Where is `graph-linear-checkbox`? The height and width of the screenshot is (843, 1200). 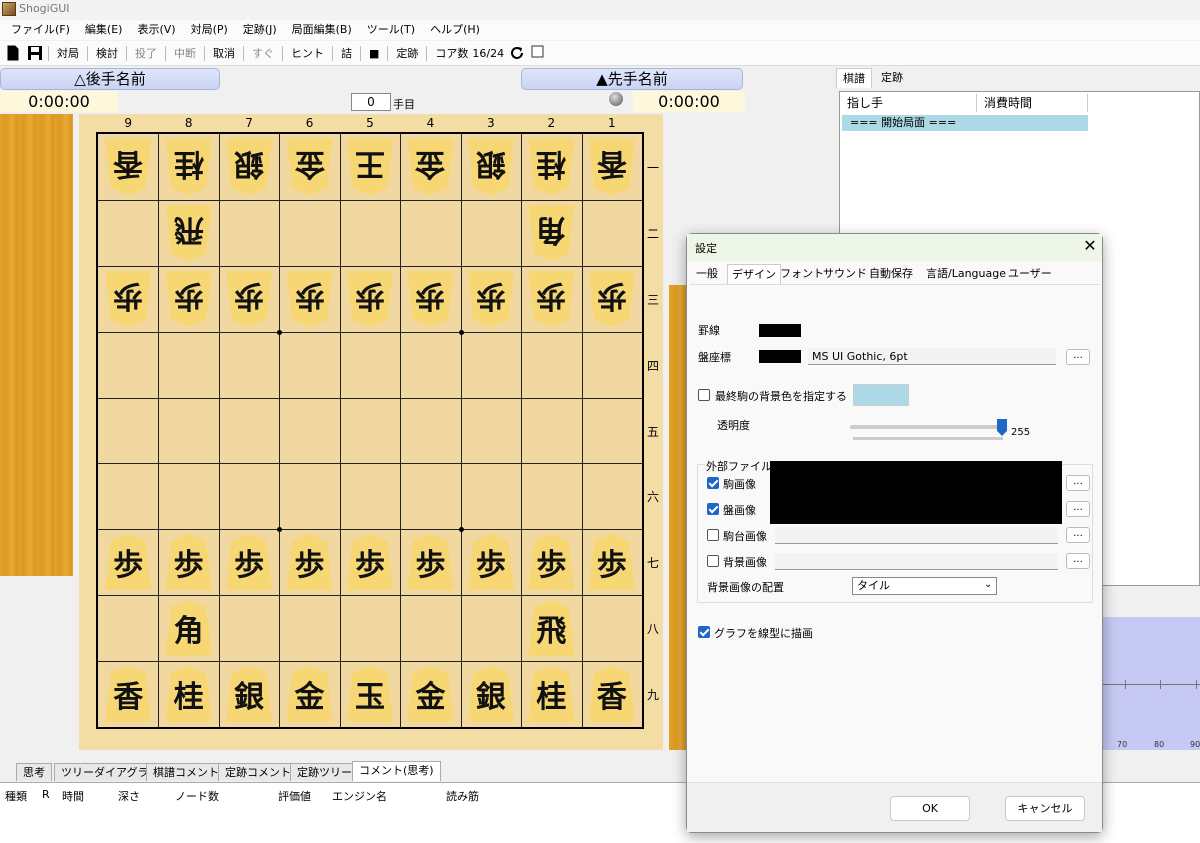 graph-linear-checkbox is located at coordinates (704, 632).